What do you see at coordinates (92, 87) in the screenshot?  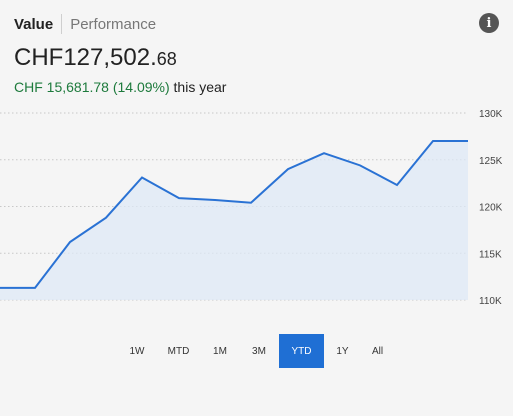 I see `change-amount: CHF 15,681.78 (14.09%)` at bounding box center [92, 87].